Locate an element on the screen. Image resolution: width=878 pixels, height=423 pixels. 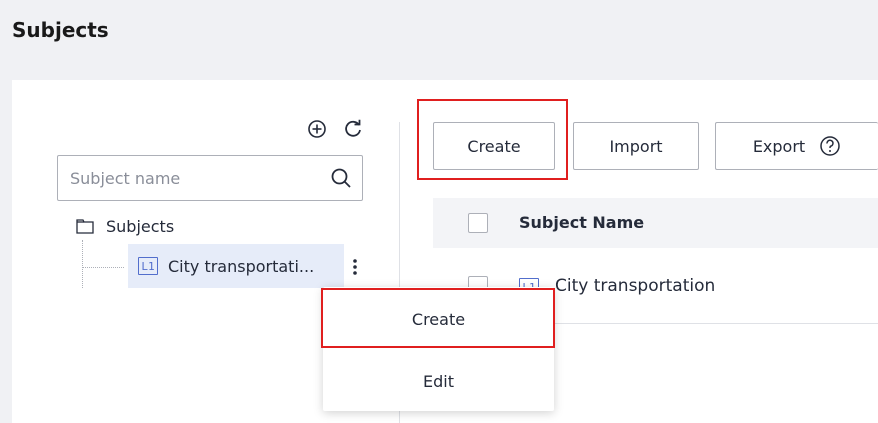
level-badge: L1 is located at coordinates (148, 266).